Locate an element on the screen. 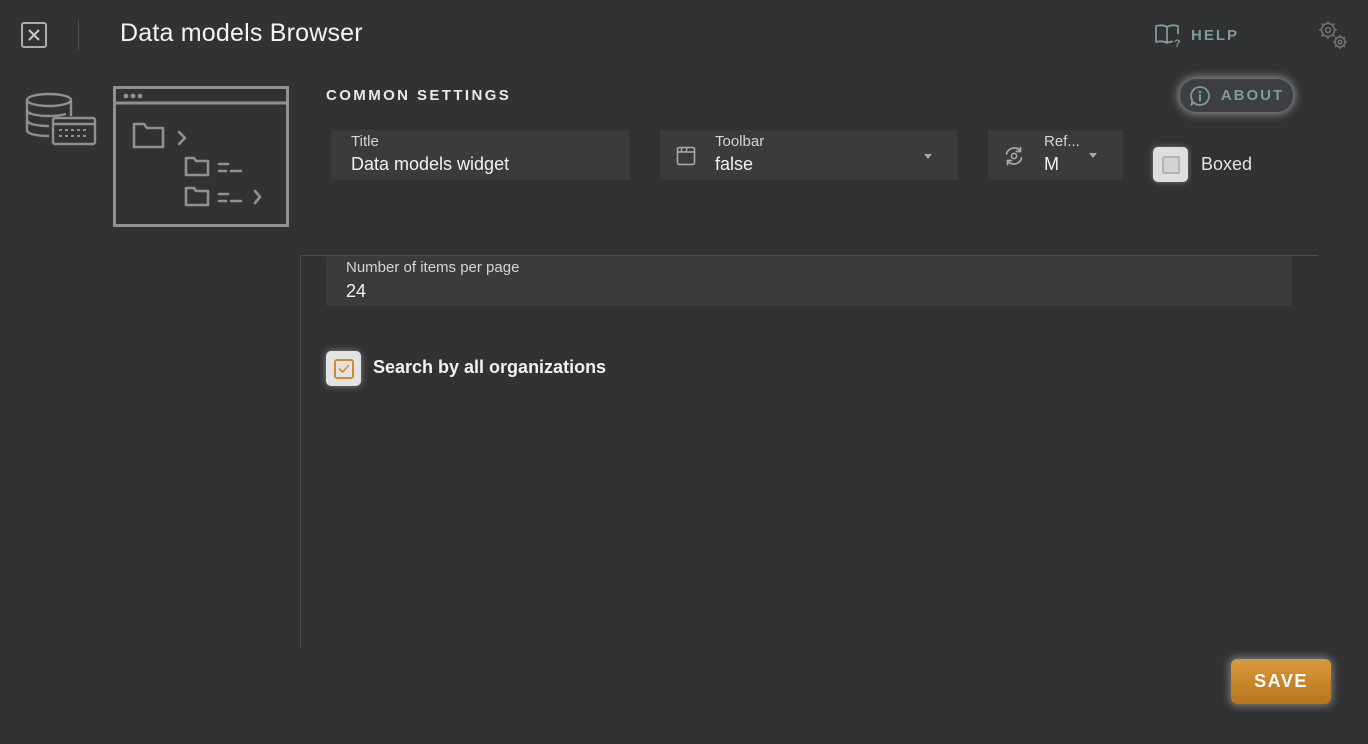  toolbar-icon is located at coordinates (686, 156).